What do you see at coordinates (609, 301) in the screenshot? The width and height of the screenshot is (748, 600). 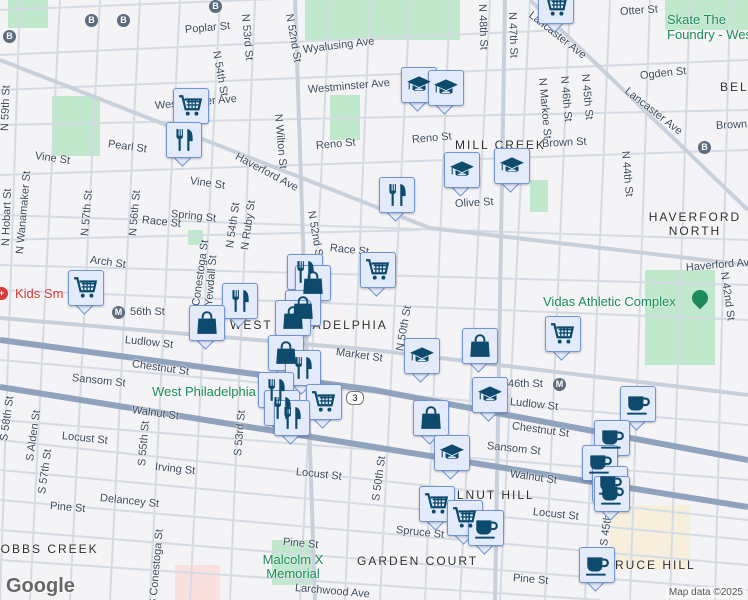 I see `poi-vidas-athletic-complex: Vidas Athletic Complex` at bounding box center [609, 301].